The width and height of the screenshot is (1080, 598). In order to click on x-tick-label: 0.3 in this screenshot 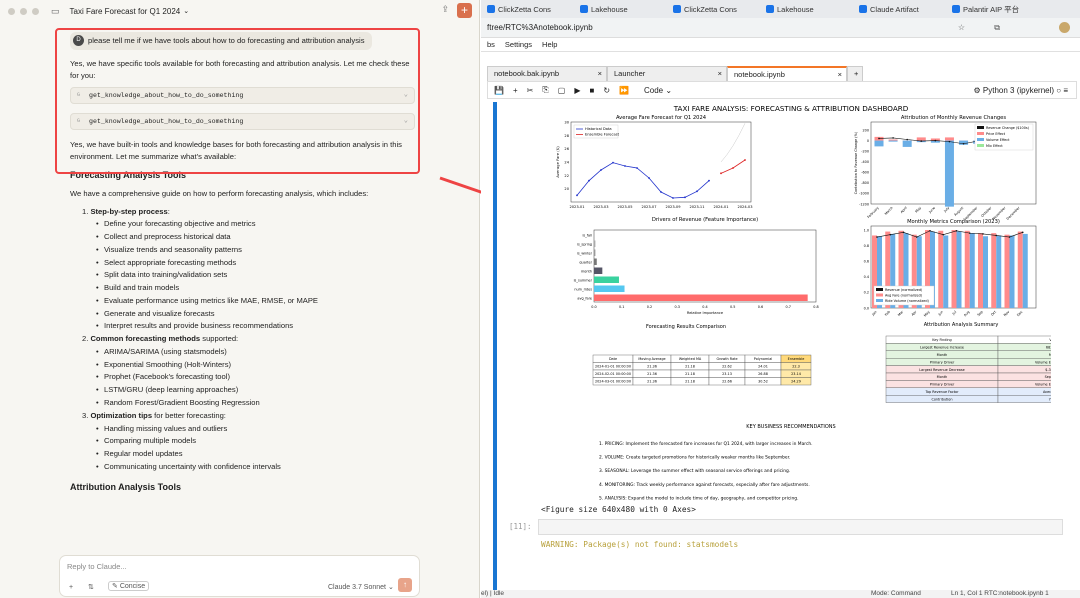, I will do `click(677, 307)`.